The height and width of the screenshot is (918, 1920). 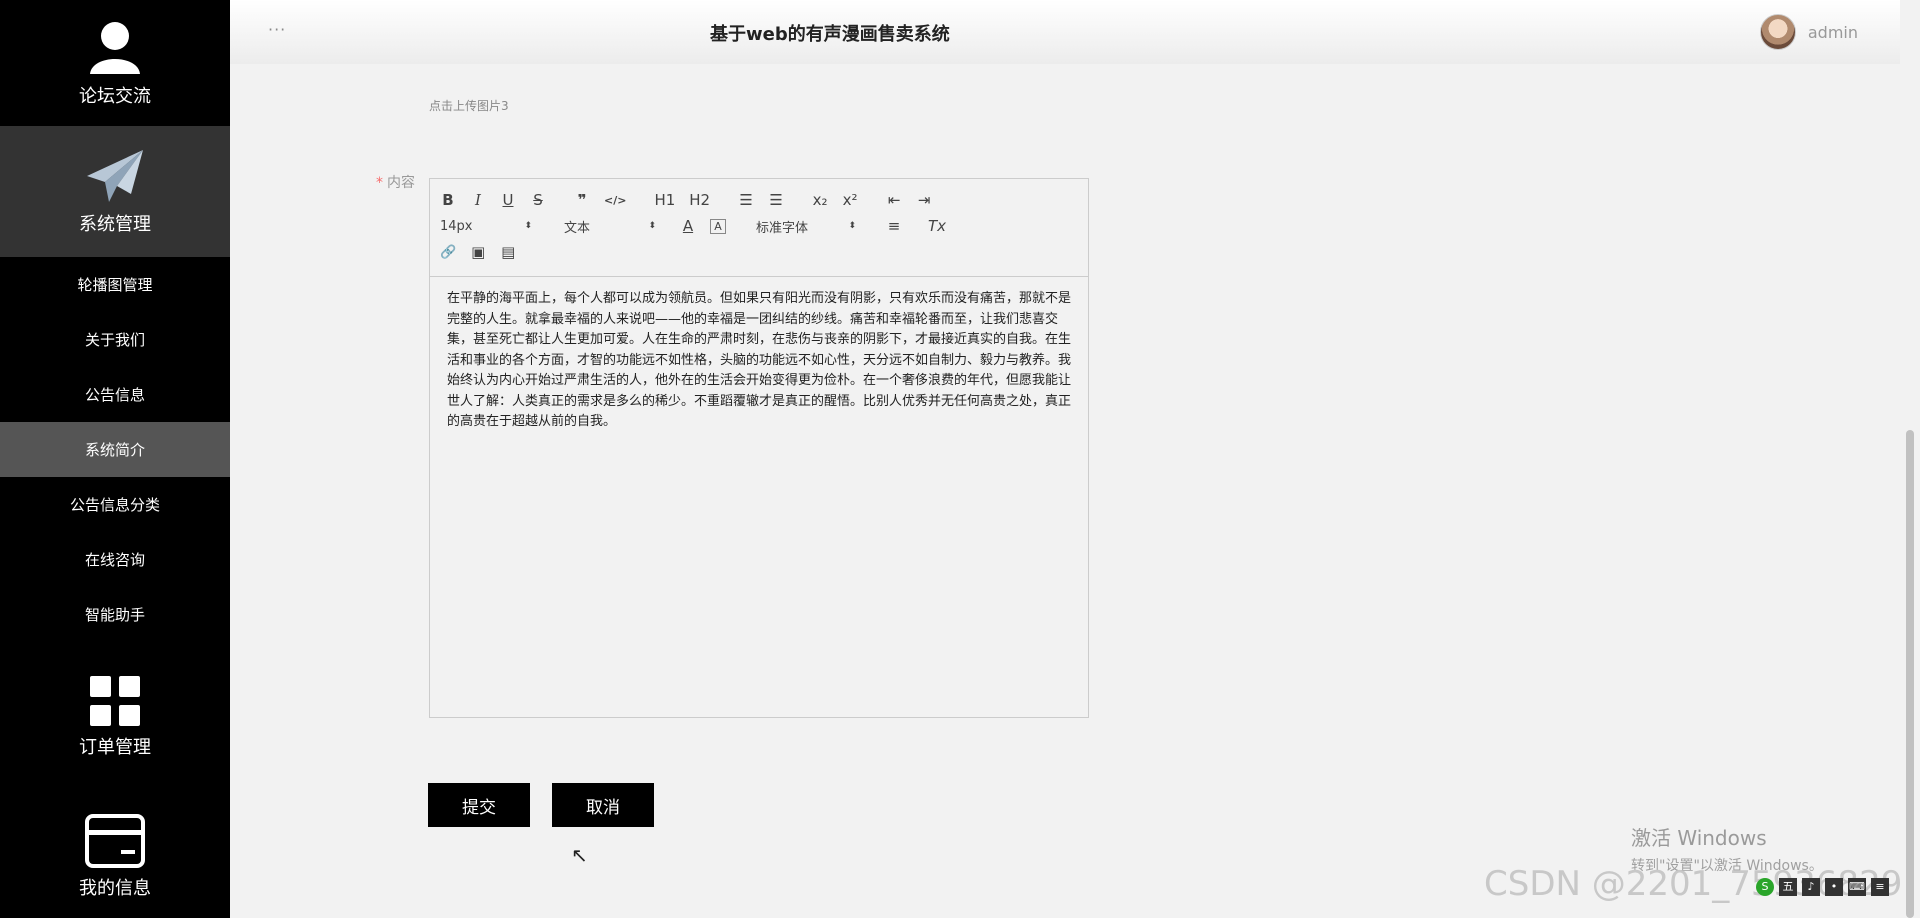 I want to click on user-icon, so click(x=115, y=48).